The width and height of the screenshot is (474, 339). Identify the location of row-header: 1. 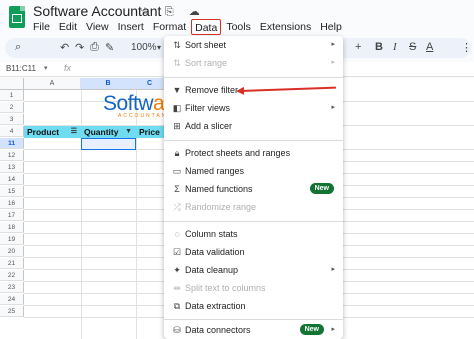
(12, 95).